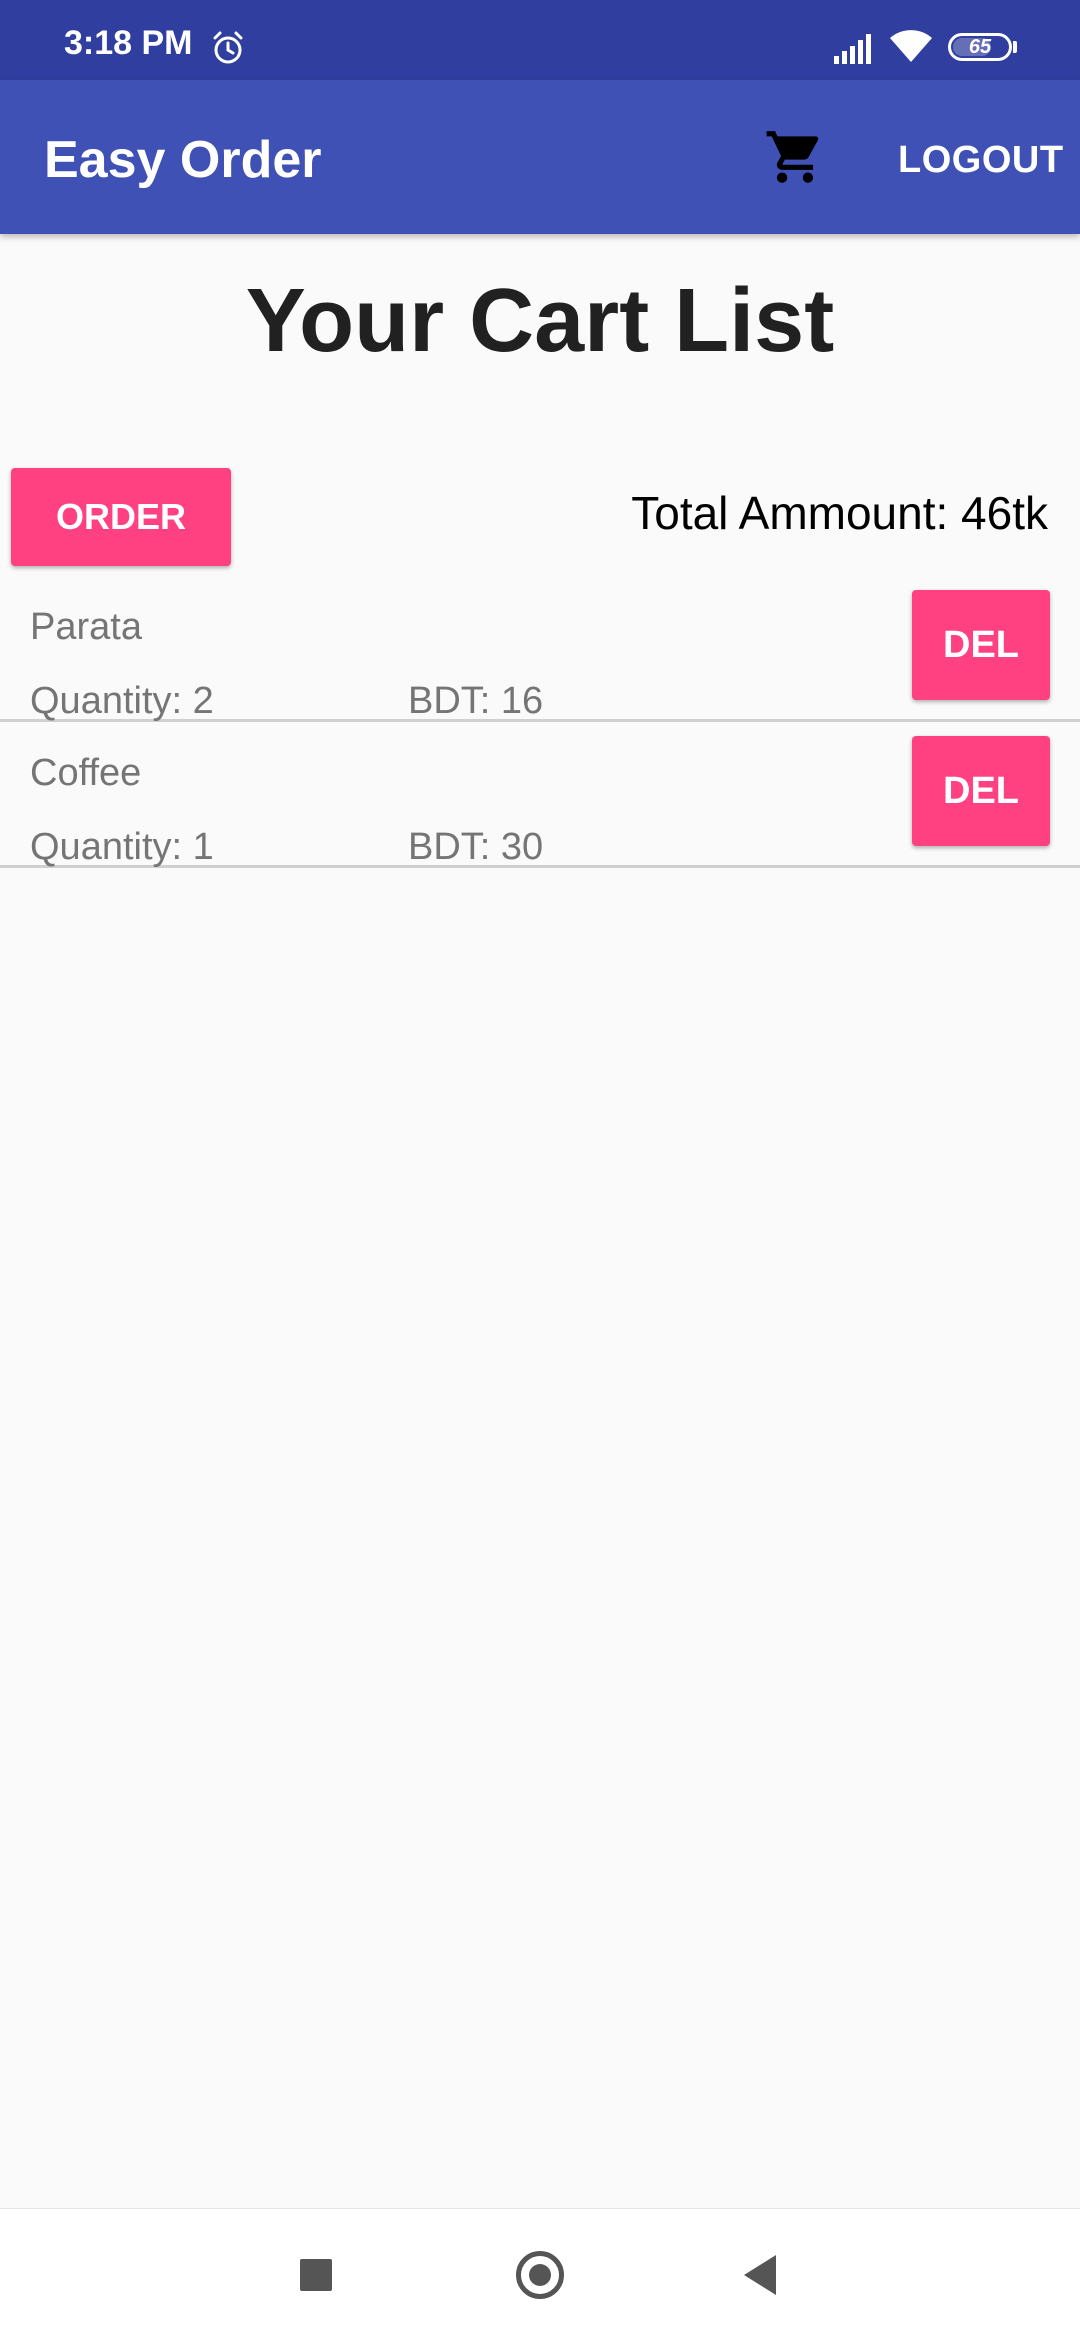  I want to click on item-price: BDT: 30, so click(476, 847).